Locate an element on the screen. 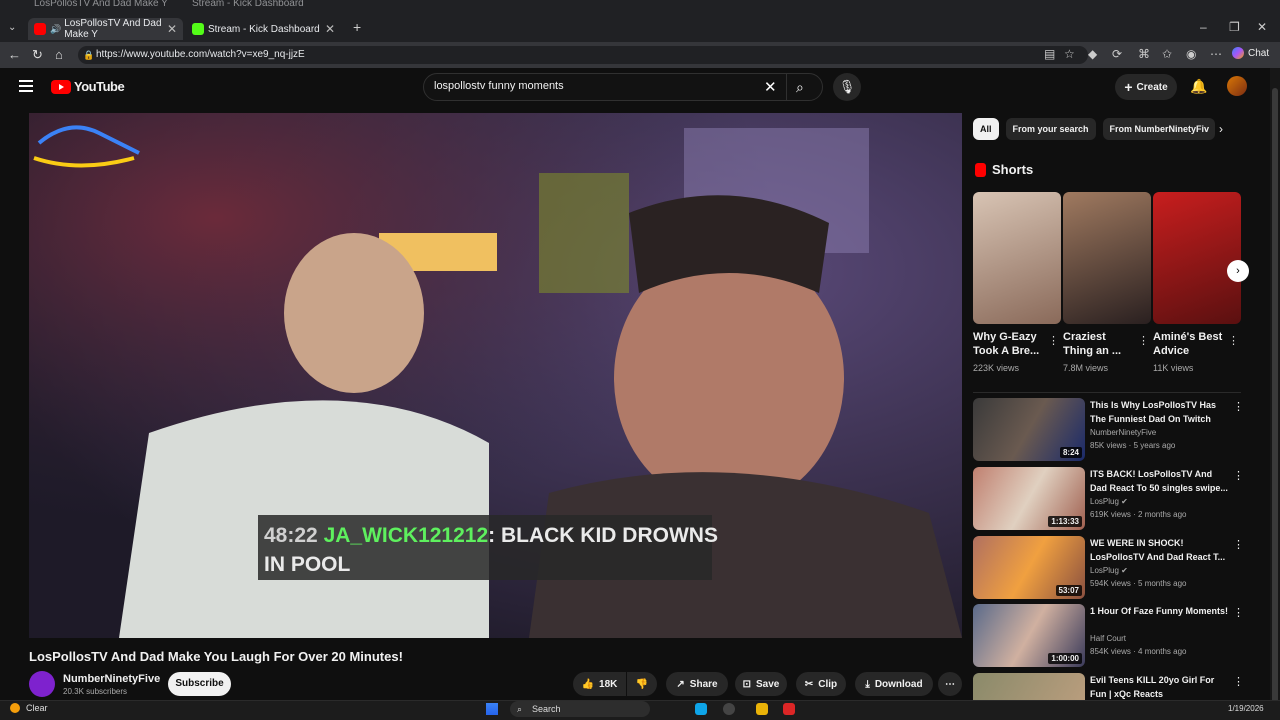 The image size is (1280, 720). maximize-icon: ❐ is located at coordinates (1234, 27).